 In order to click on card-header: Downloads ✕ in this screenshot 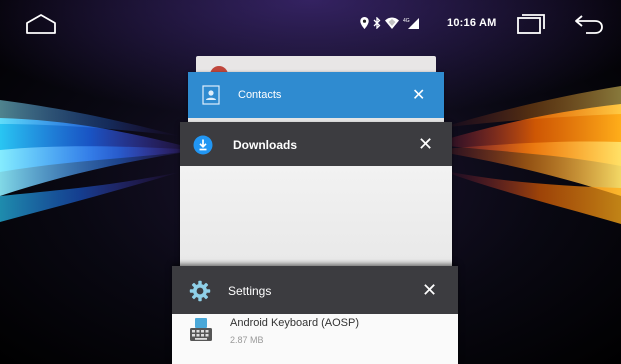, I will do `click(316, 144)`.